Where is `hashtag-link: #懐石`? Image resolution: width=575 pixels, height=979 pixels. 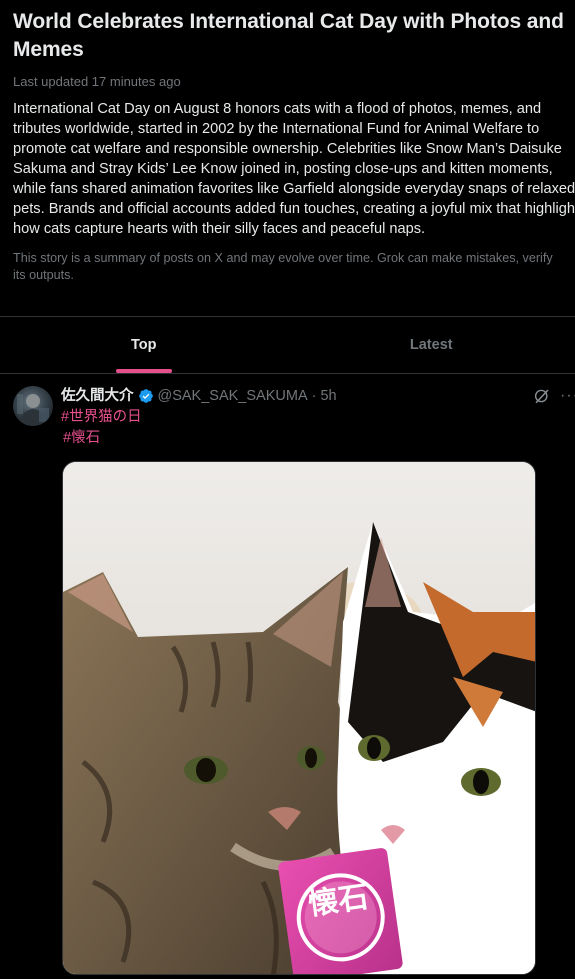
hashtag-link: #懐石 is located at coordinates (81, 438).